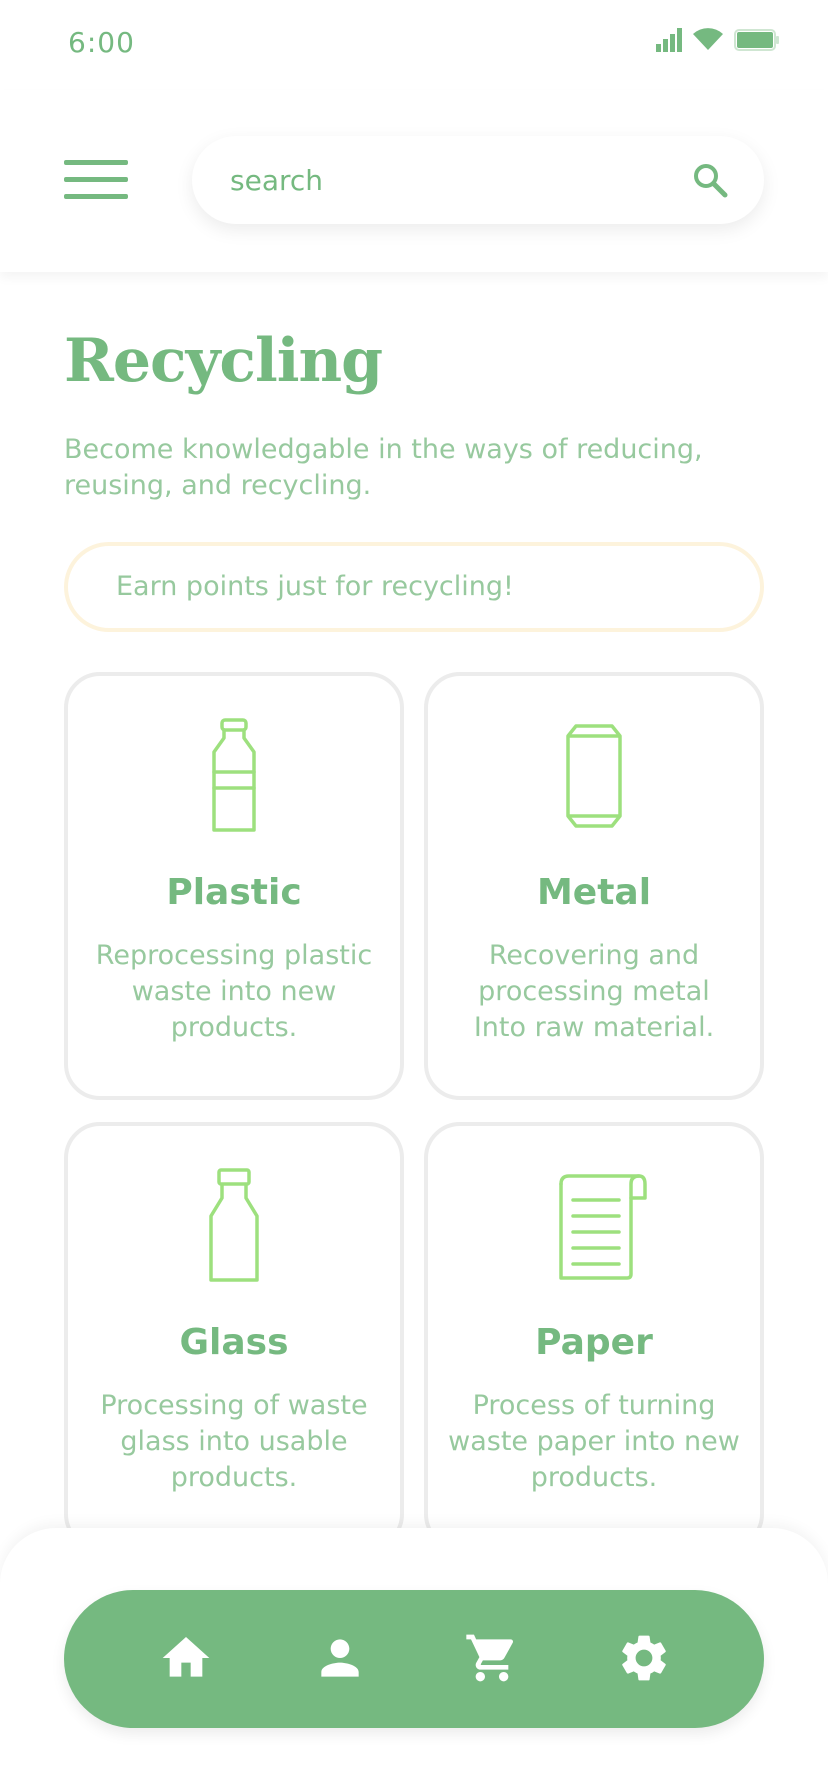 The image size is (828, 1792). What do you see at coordinates (315, 586) in the screenshot?
I see `promo-text: Earn points just for recycling!` at bounding box center [315, 586].